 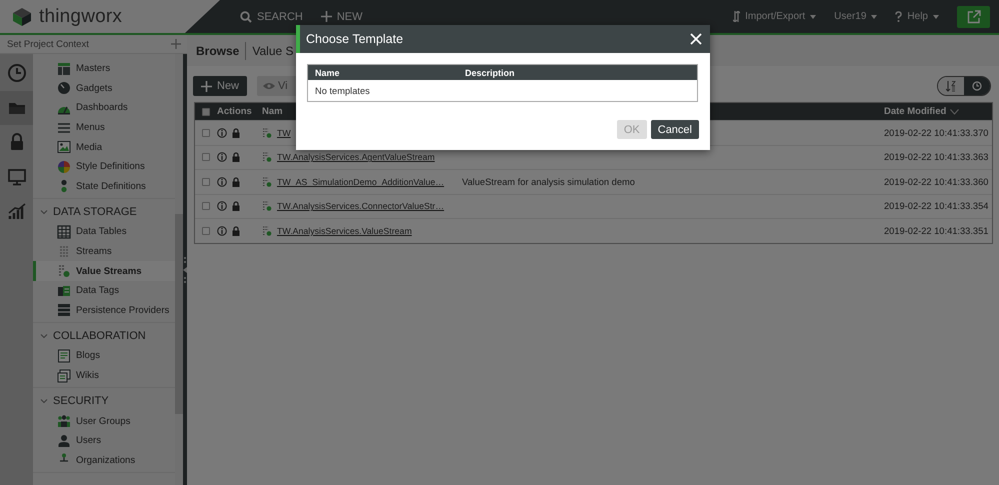 What do you see at coordinates (104, 335) in the screenshot?
I see `section-header: COLLABORATION` at bounding box center [104, 335].